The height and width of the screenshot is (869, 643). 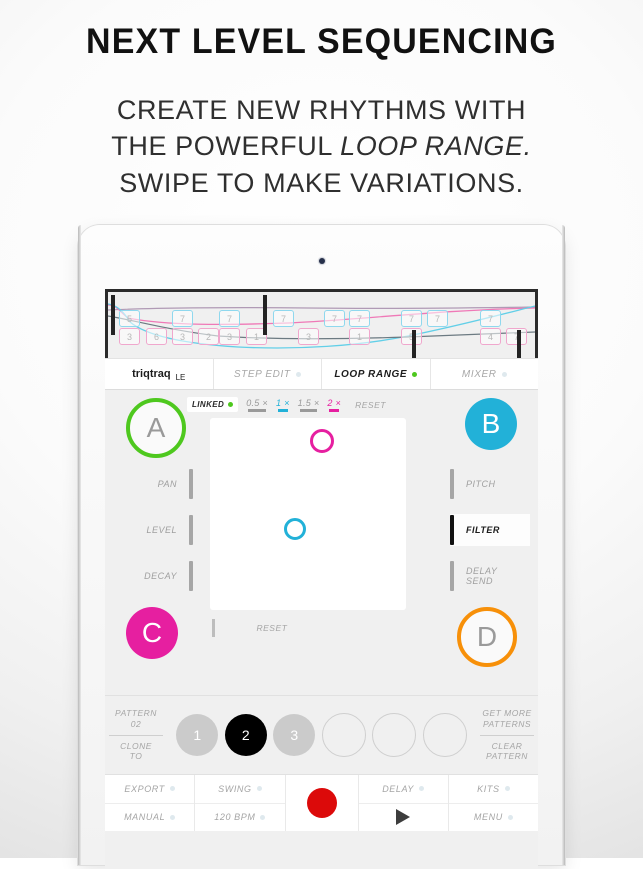 I want to click on param-level: LEVEL, so click(x=153, y=530).